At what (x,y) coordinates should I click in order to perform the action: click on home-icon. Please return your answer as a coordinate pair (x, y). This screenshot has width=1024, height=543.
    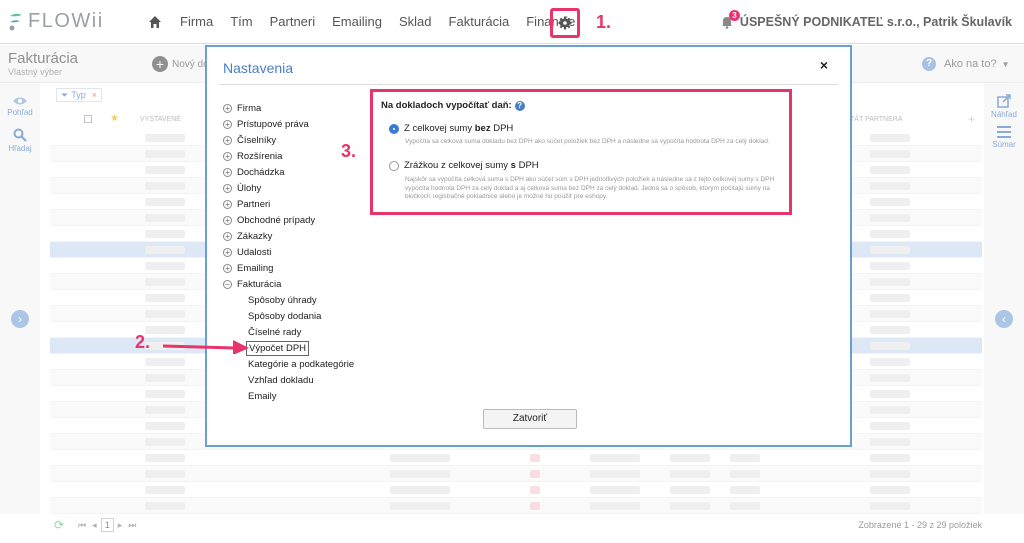
    Looking at the image, I should click on (155, 22).